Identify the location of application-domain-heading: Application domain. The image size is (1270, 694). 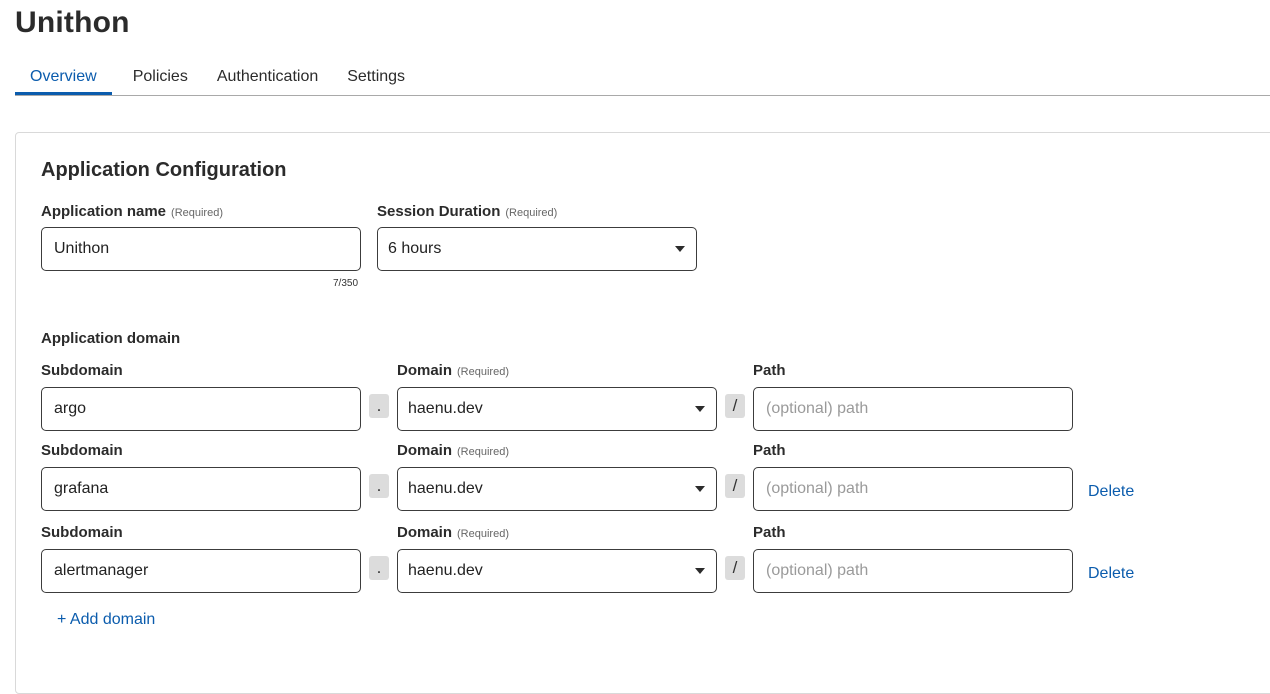
(111, 338).